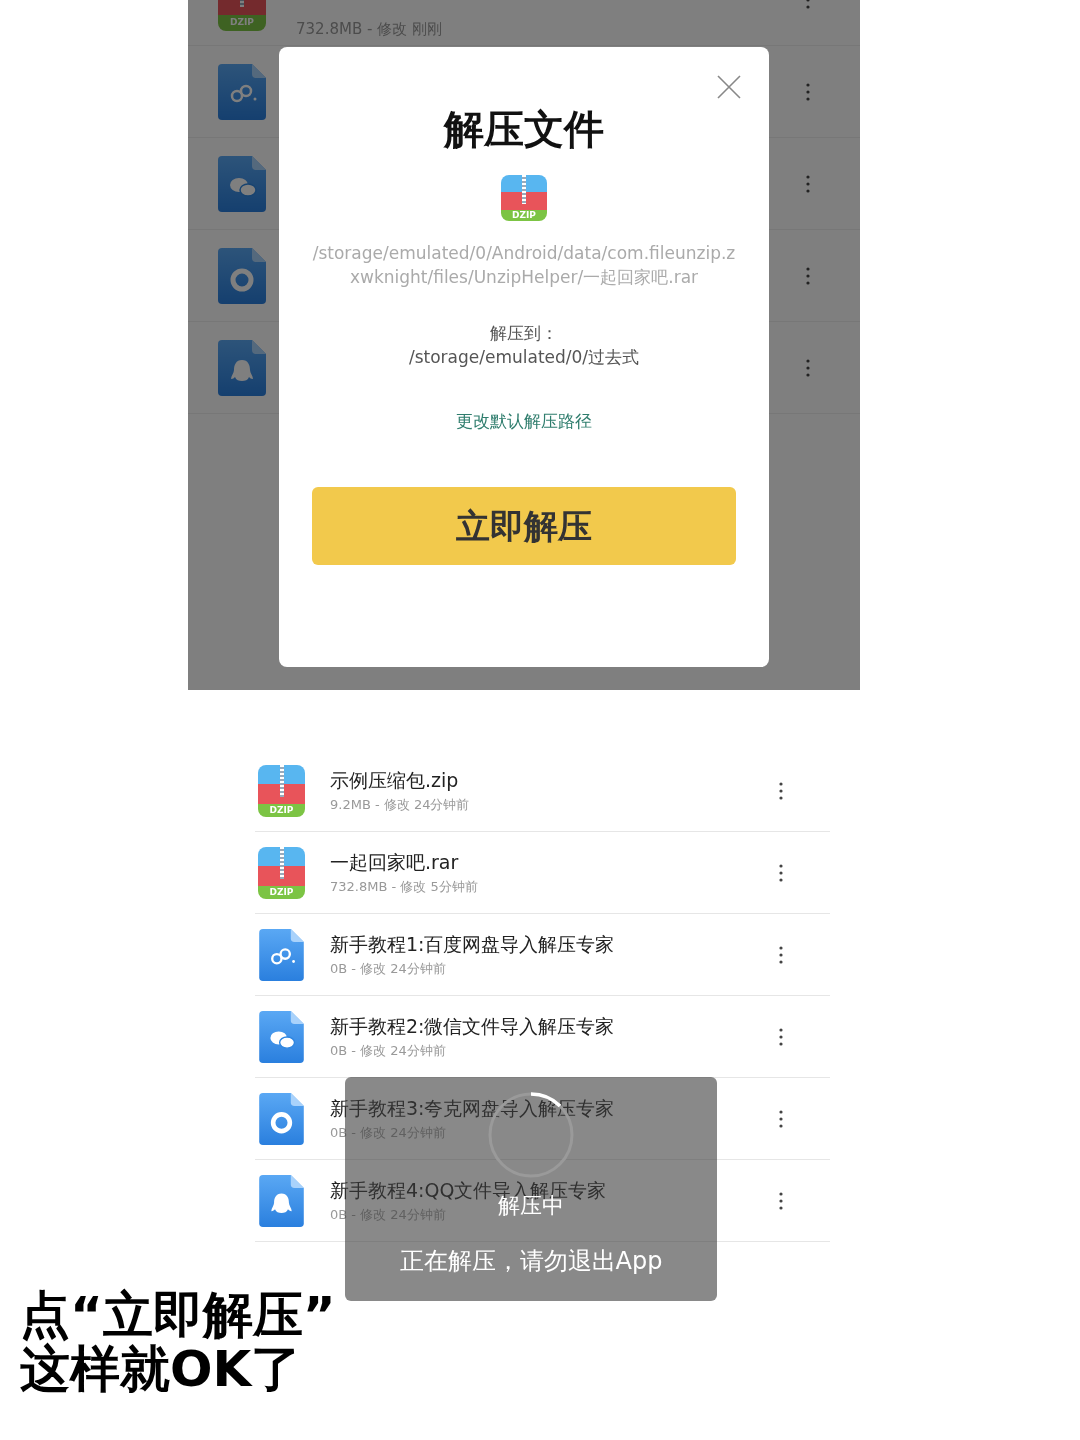  What do you see at coordinates (404, 886) in the screenshot?
I see `file-meta: 732.8MB - 修改 5分钟前` at bounding box center [404, 886].